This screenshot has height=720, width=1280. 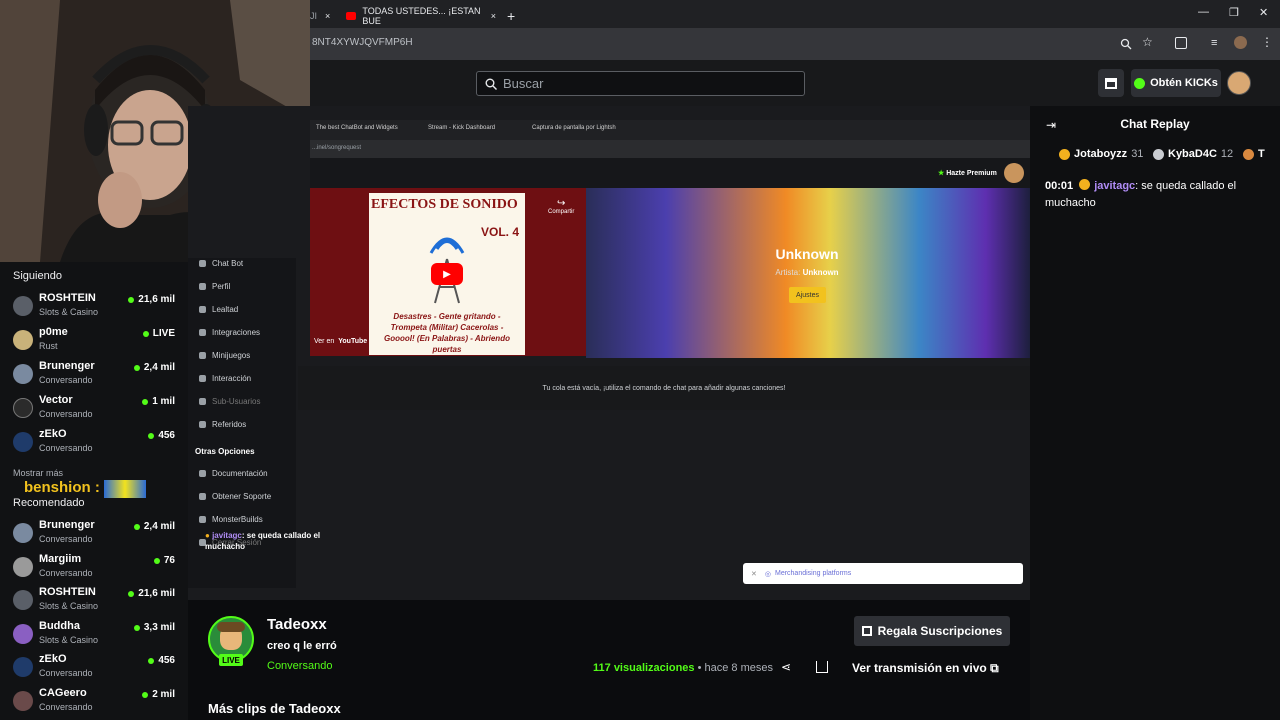 What do you see at coordinates (1126, 44) in the screenshot?
I see `zoom-icon` at bounding box center [1126, 44].